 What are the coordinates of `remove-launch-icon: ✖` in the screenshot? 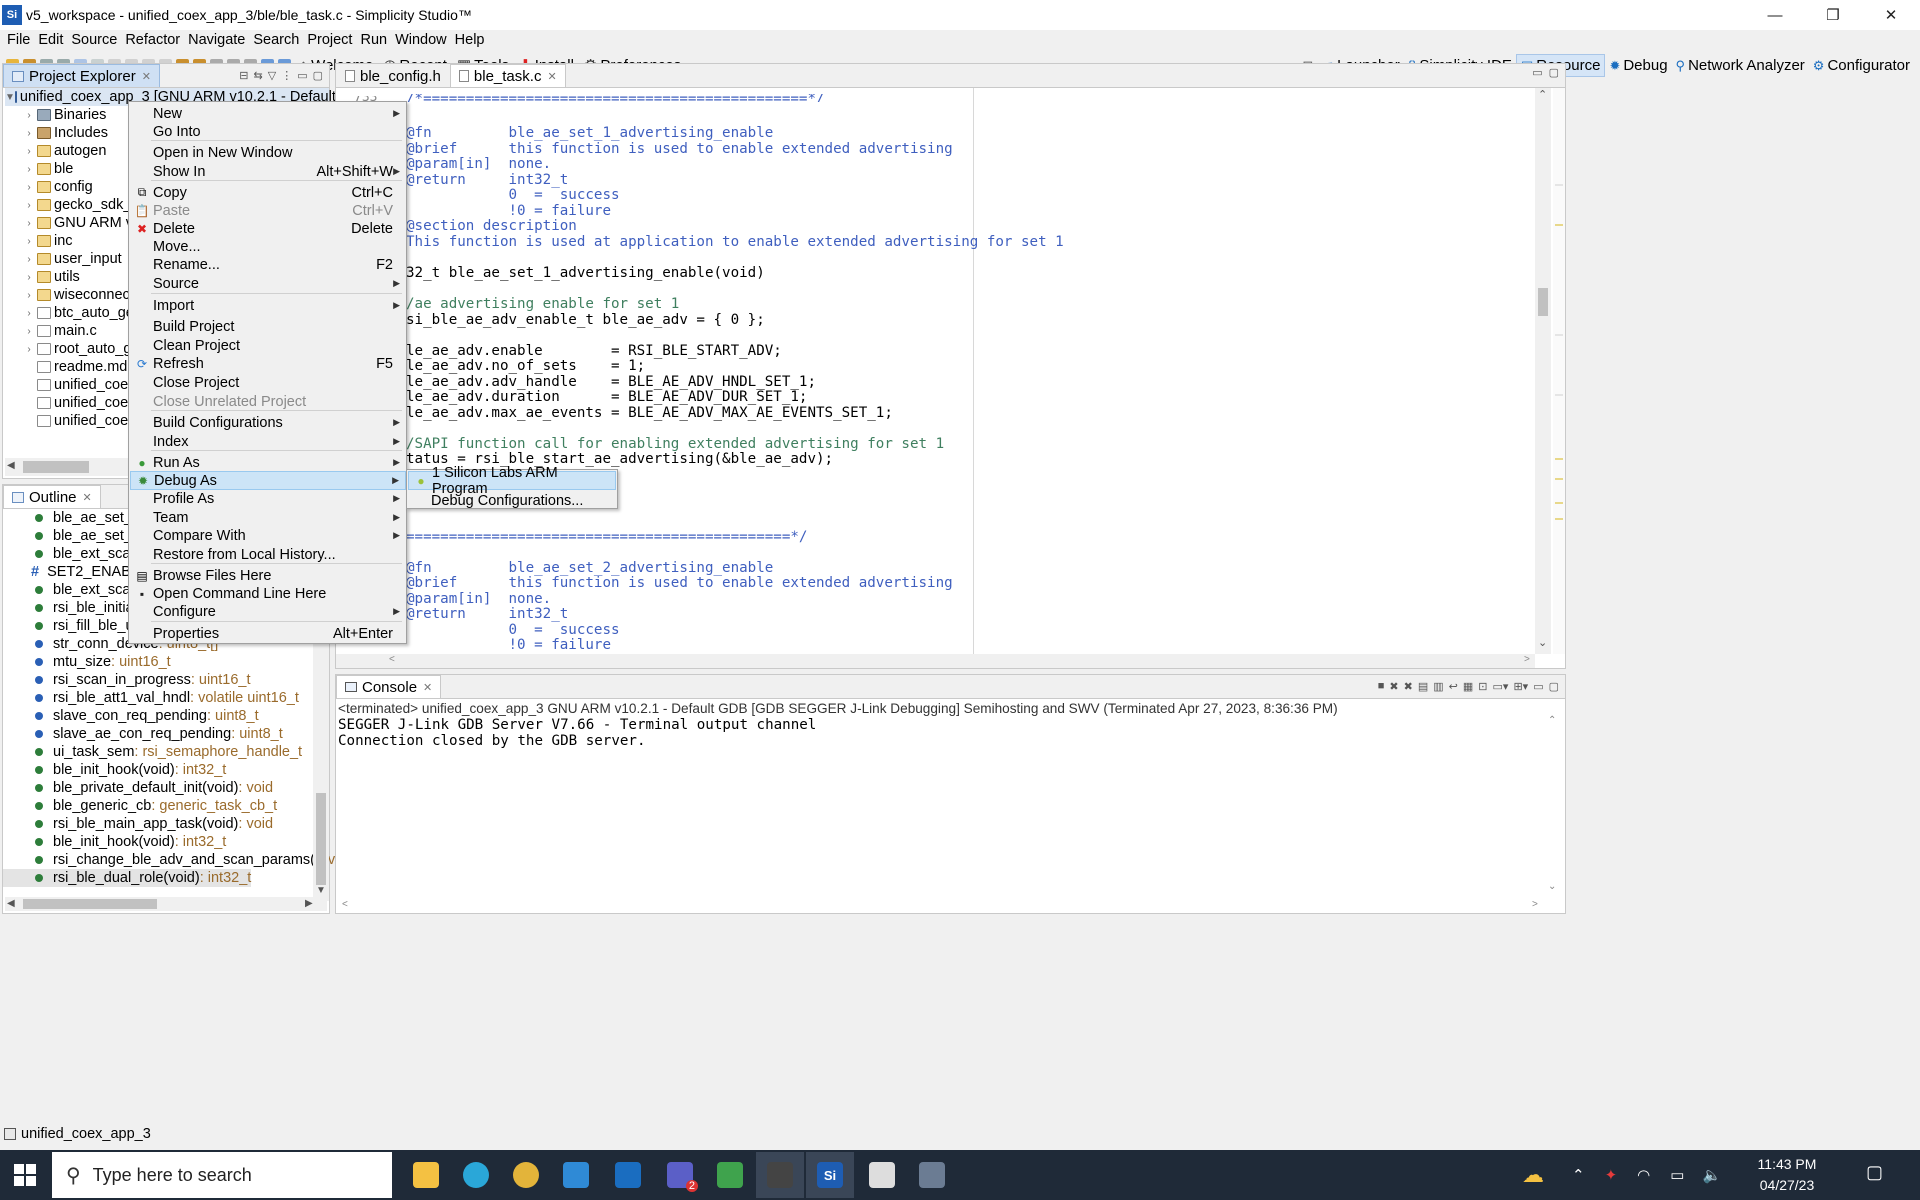 It's located at (1393, 686).